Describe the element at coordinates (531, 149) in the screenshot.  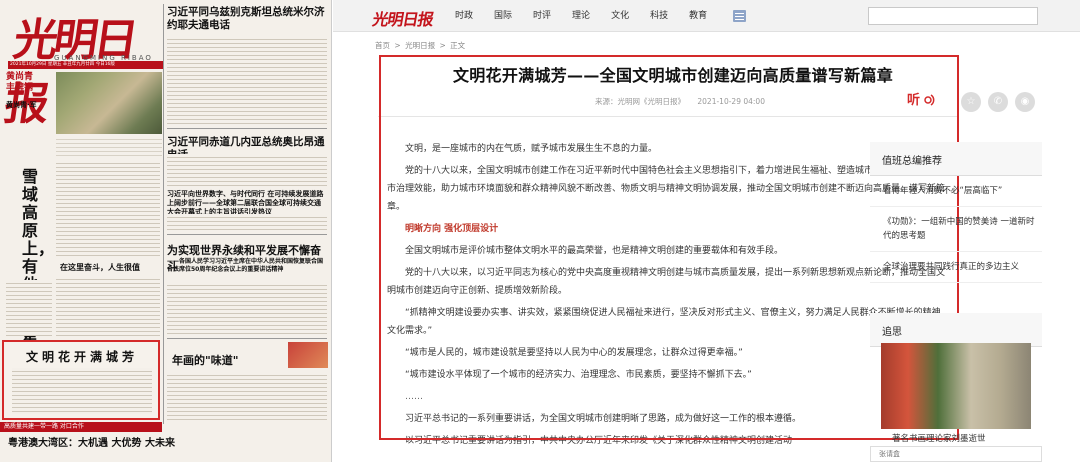
I see `paragraph: 文明，是一座城市的内在气质，赋予城市发展生生不息的力量。` at that location.